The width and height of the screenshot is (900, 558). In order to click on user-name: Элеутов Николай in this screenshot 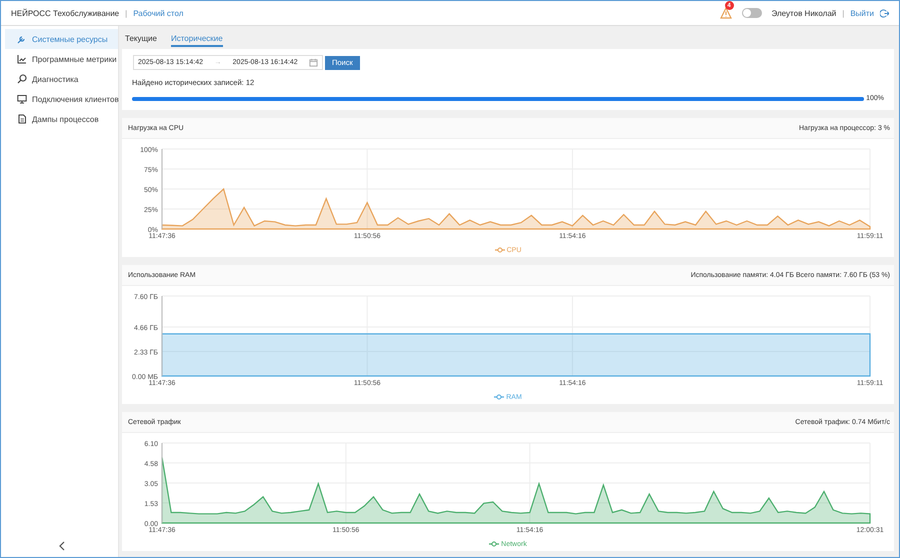, I will do `click(804, 13)`.